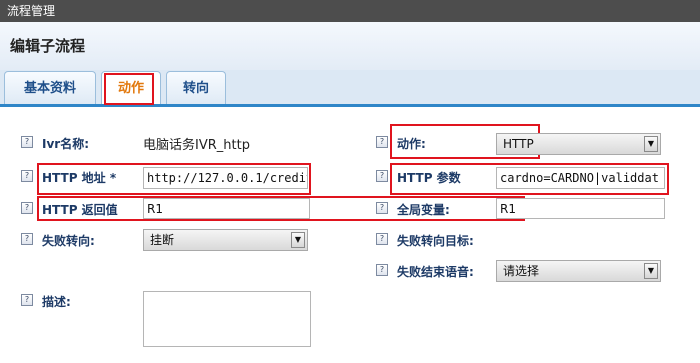  What do you see at coordinates (79, 178) in the screenshot?
I see `http-address-label: HTTP 地址 *` at bounding box center [79, 178].